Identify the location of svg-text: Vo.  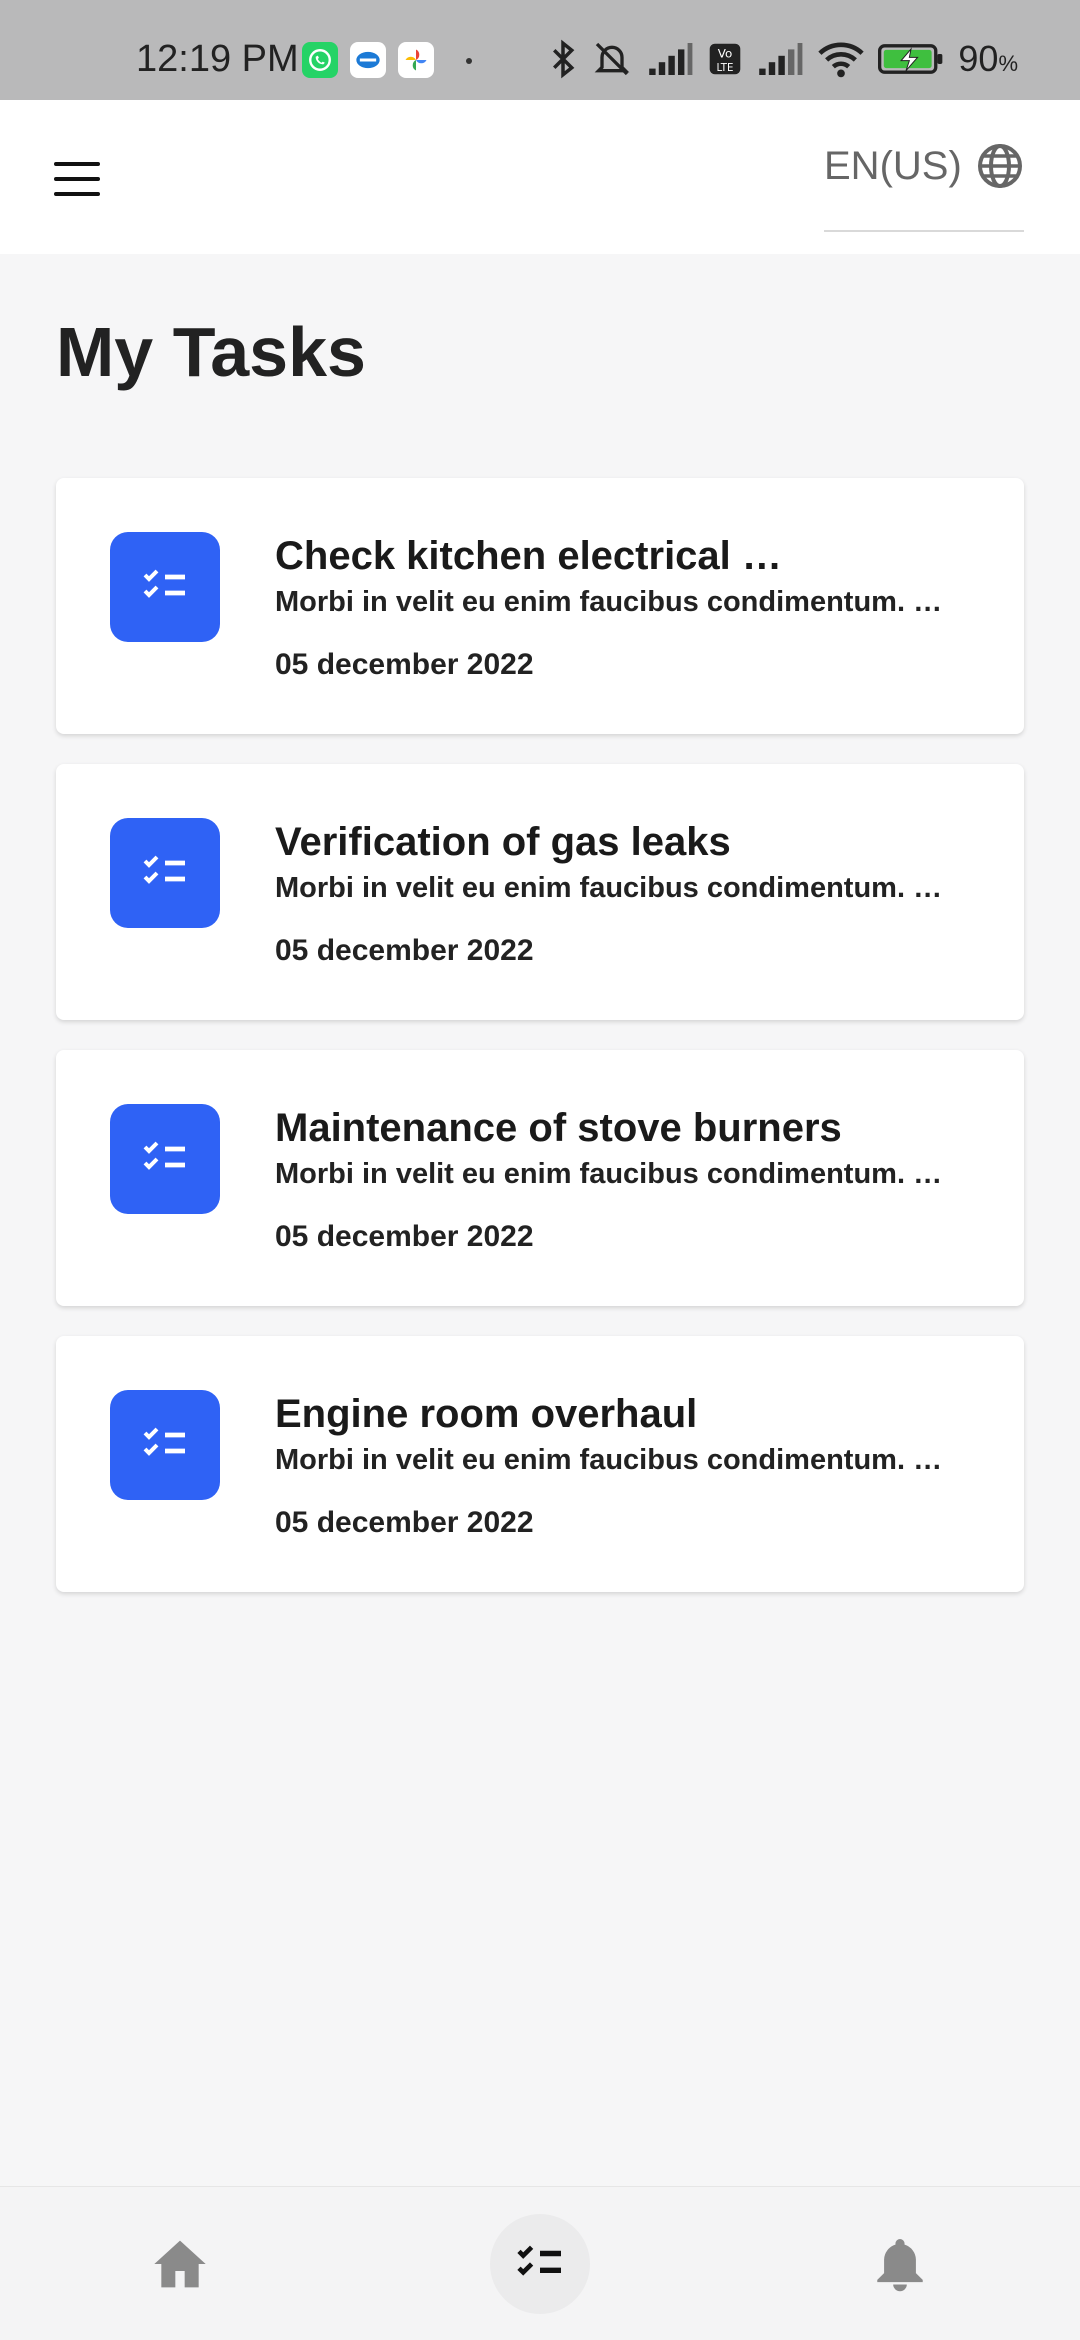
(725, 53).